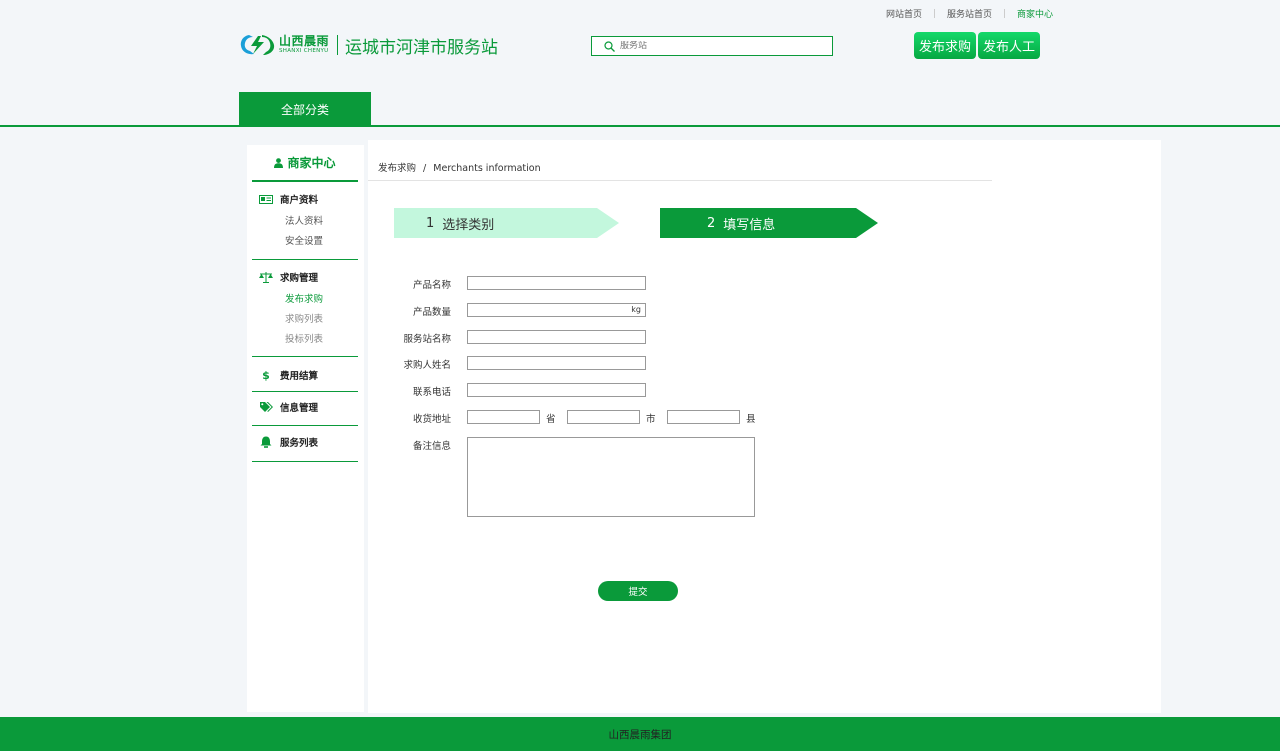 This screenshot has width=1280, height=751. What do you see at coordinates (266, 442) in the screenshot?
I see `bell-icon` at bounding box center [266, 442].